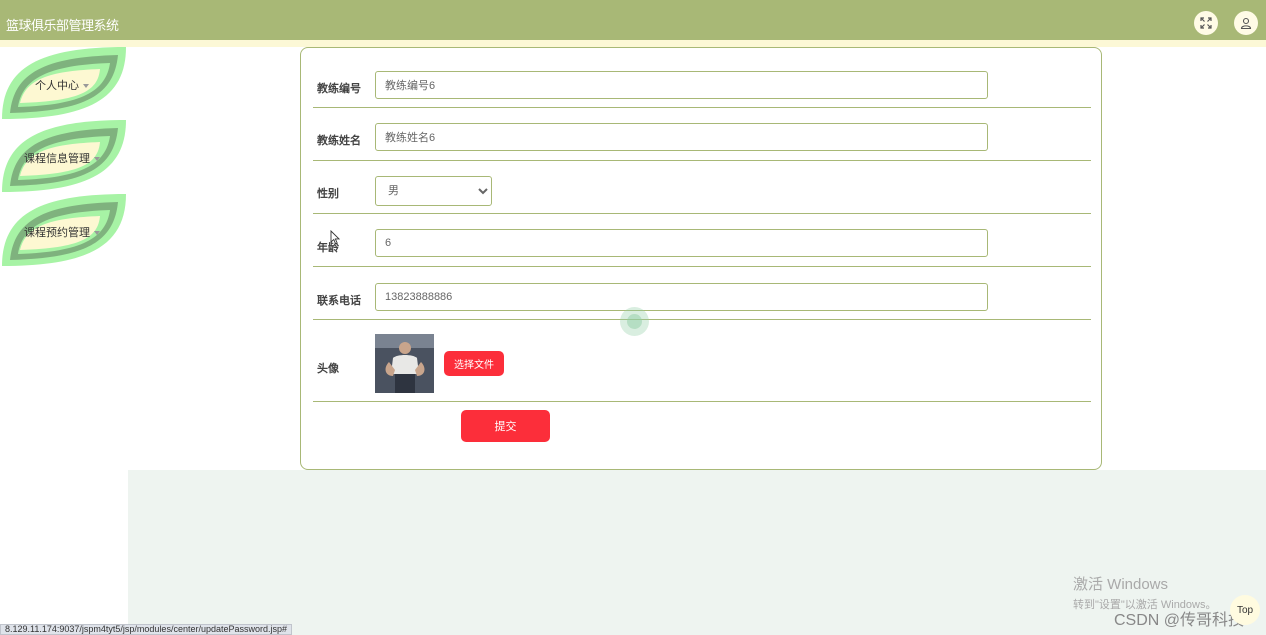 The image size is (1266, 635). I want to click on csdn-watermark: CSDN @传哥科技, so click(1179, 620).